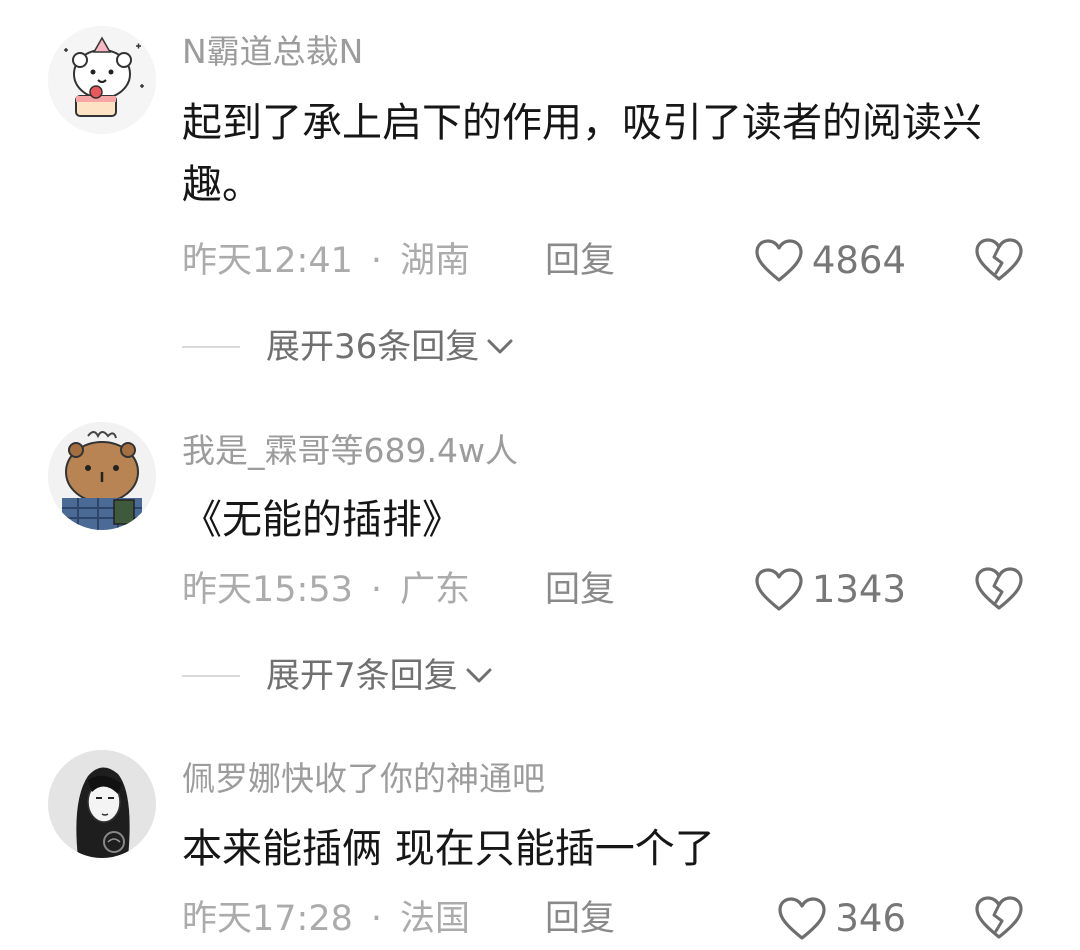 This screenshot has height=950, width=1080. Describe the element at coordinates (435, 590) in the screenshot. I see `comment-location: 广东` at that location.